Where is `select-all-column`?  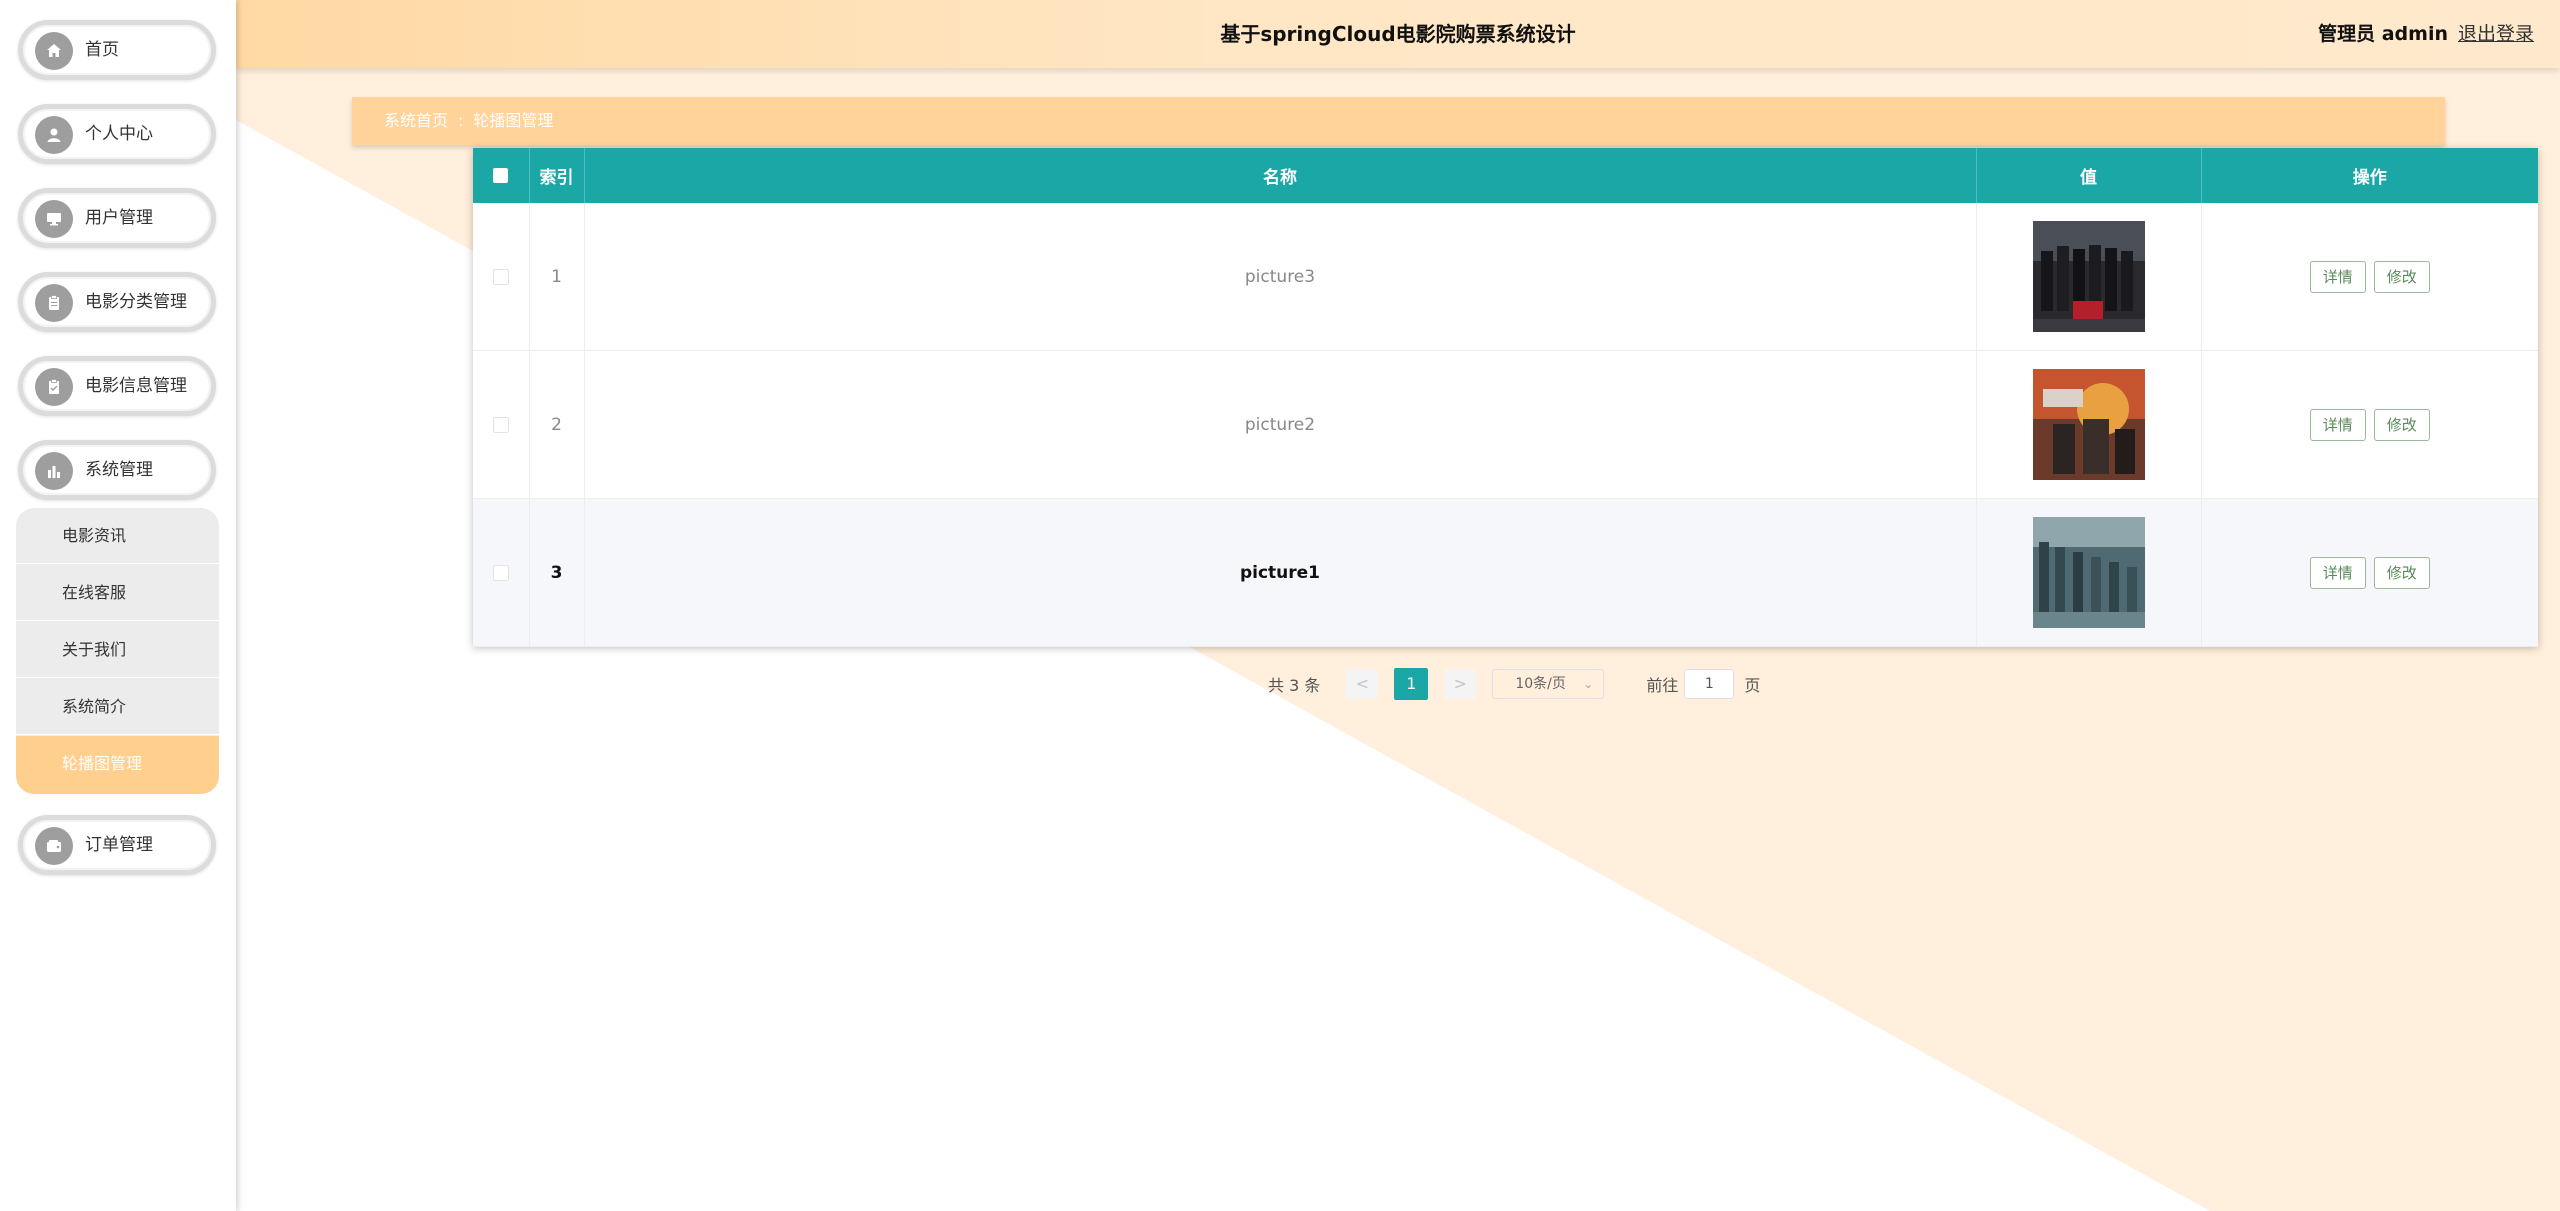 select-all-column is located at coordinates (501, 175).